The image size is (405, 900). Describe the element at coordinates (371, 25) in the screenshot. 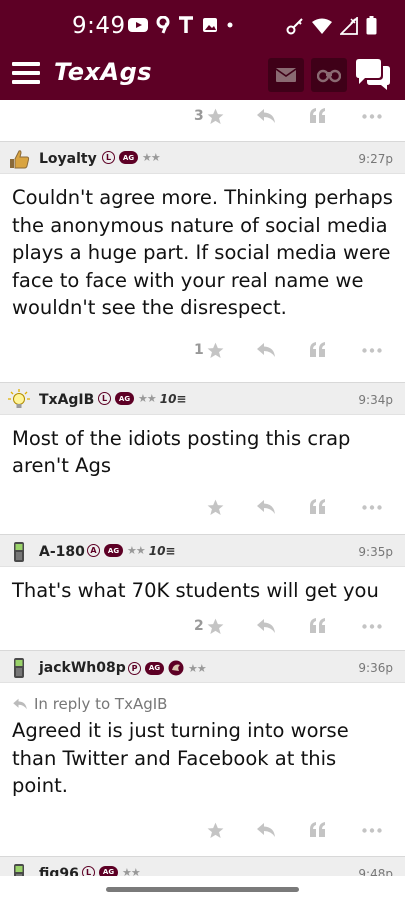

I see `battery-icon` at that location.